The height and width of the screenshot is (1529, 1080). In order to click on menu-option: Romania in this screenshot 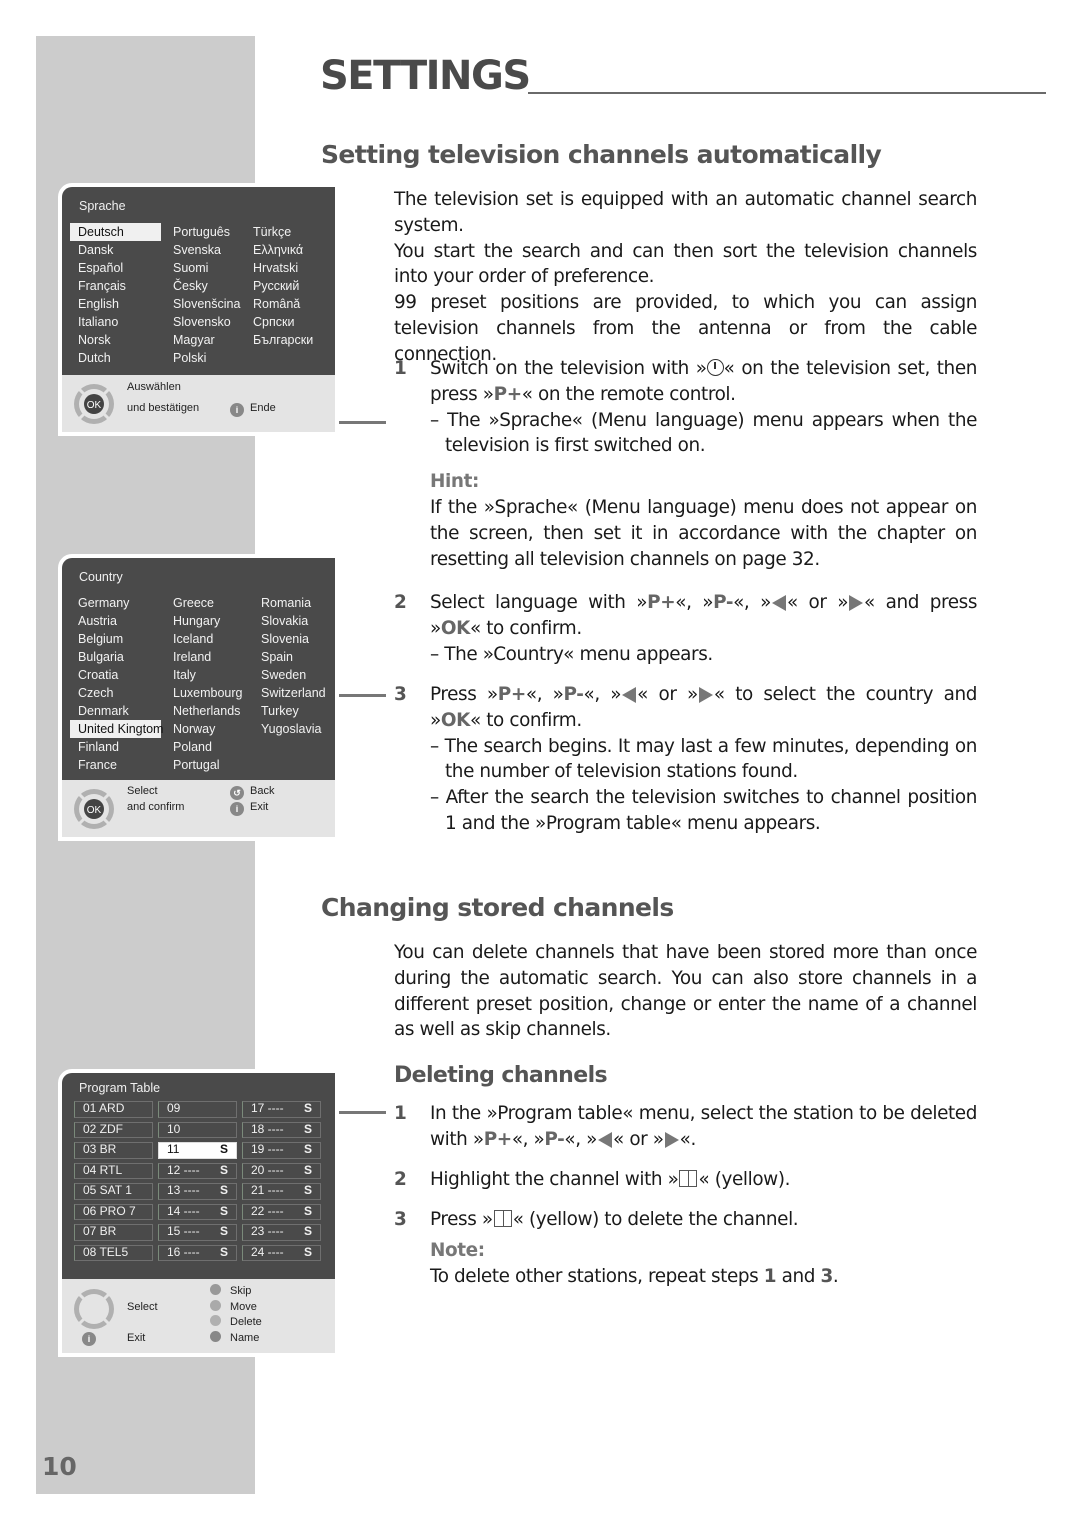, I will do `click(294, 603)`.